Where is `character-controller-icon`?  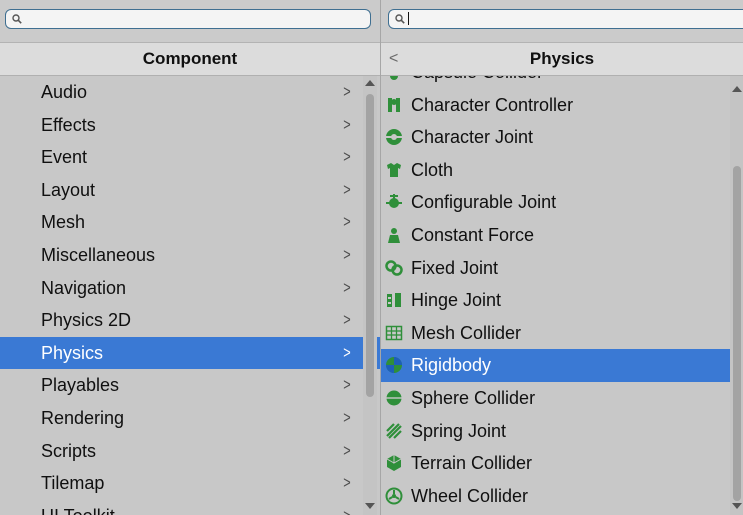 character-controller-icon is located at coordinates (394, 104).